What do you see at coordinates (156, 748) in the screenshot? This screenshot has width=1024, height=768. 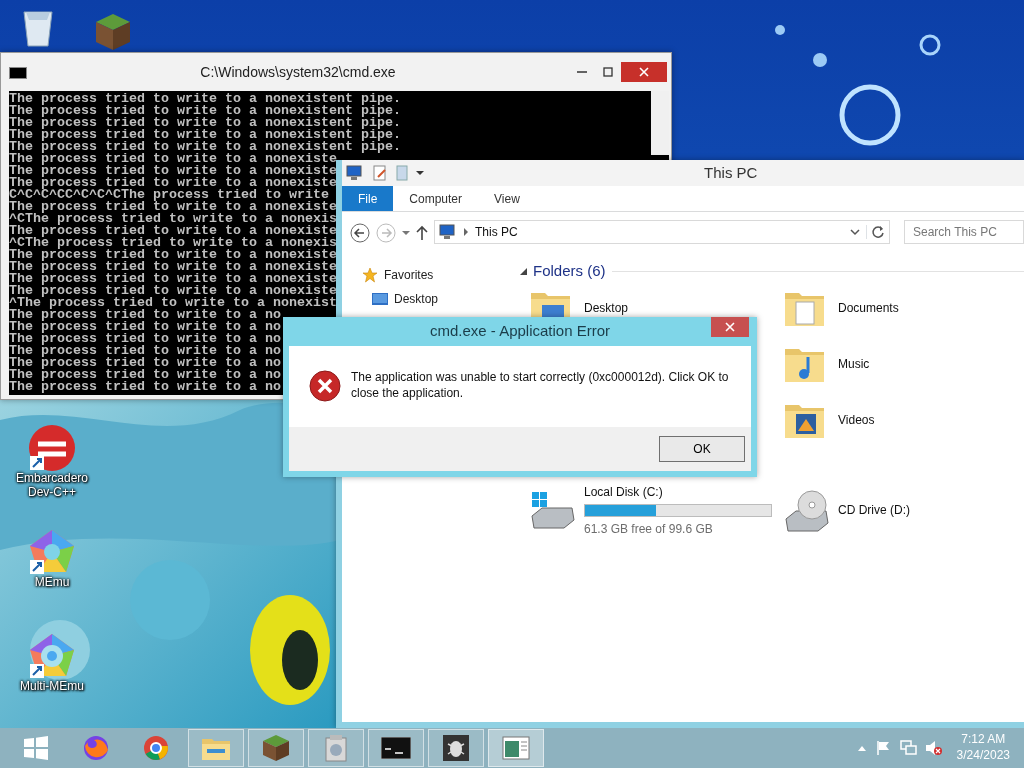 I see `chrome-icon` at bounding box center [156, 748].